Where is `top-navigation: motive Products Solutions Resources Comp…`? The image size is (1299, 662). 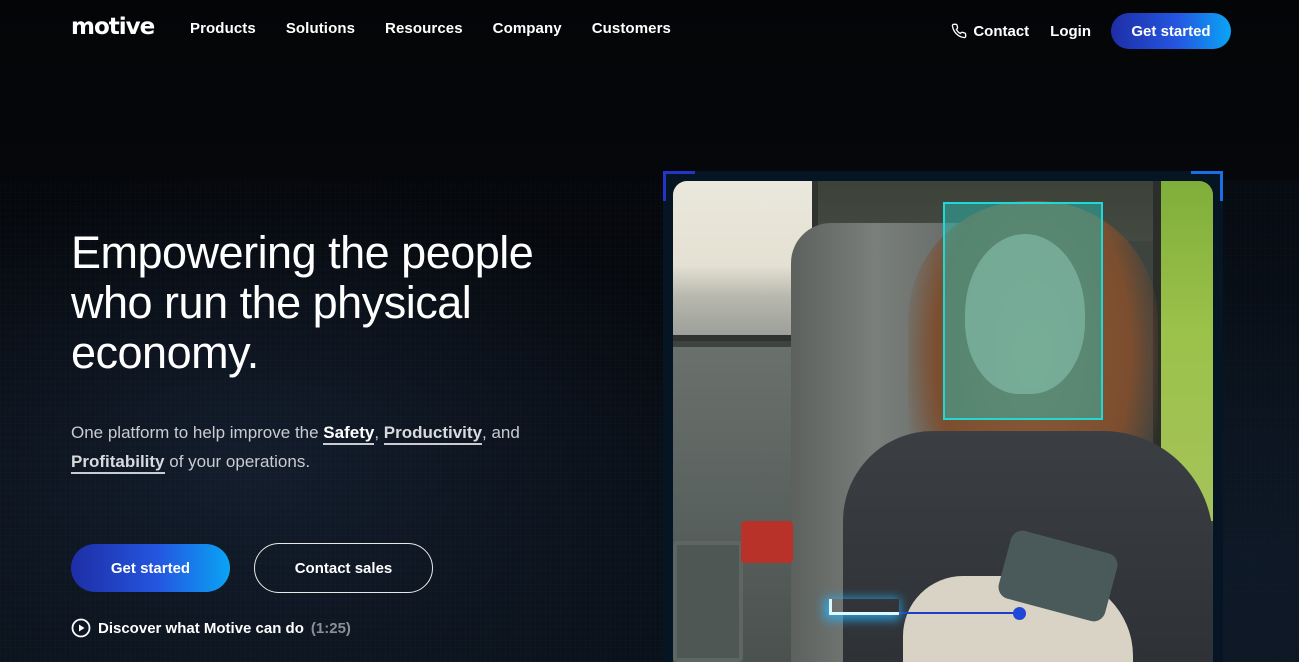 top-navigation: motive Products Solutions Resources Comp… is located at coordinates (649, 31).